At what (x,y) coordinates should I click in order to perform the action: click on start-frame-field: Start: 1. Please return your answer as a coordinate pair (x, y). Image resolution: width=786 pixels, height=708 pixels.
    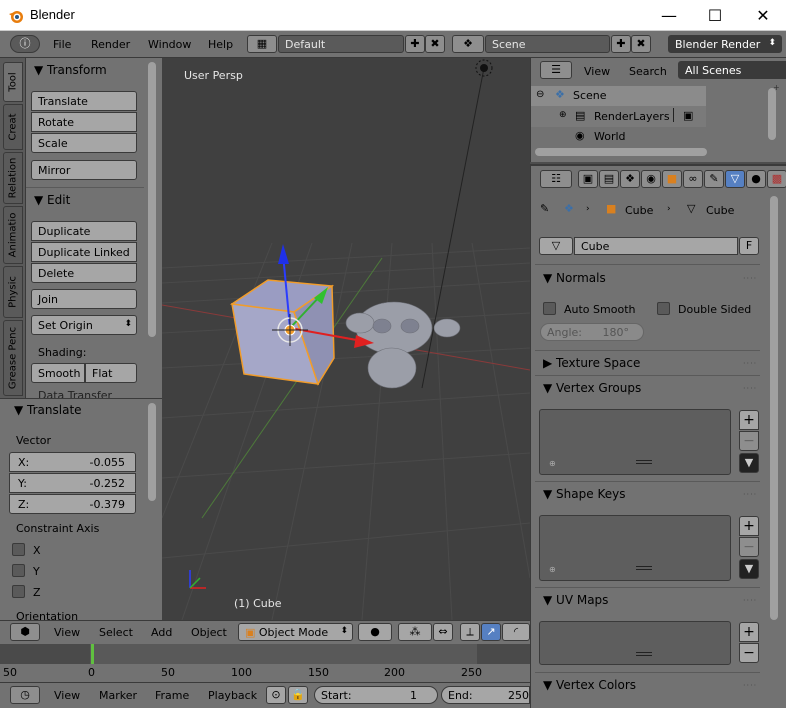
    Looking at the image, I should click on (376, 695).